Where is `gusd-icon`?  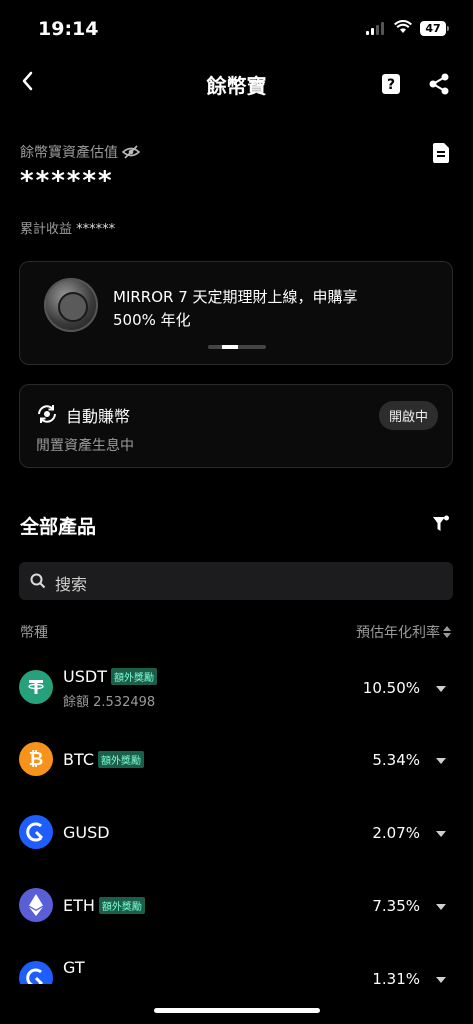
gusd-icon is located at coordinates (36, 832).